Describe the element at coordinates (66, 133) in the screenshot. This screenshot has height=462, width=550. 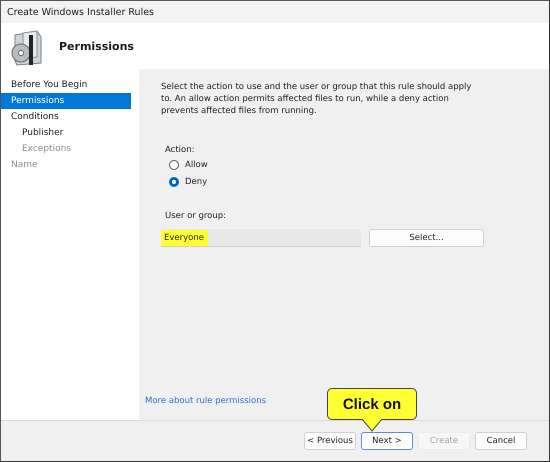
I see `step-item: Publisher` at that location.